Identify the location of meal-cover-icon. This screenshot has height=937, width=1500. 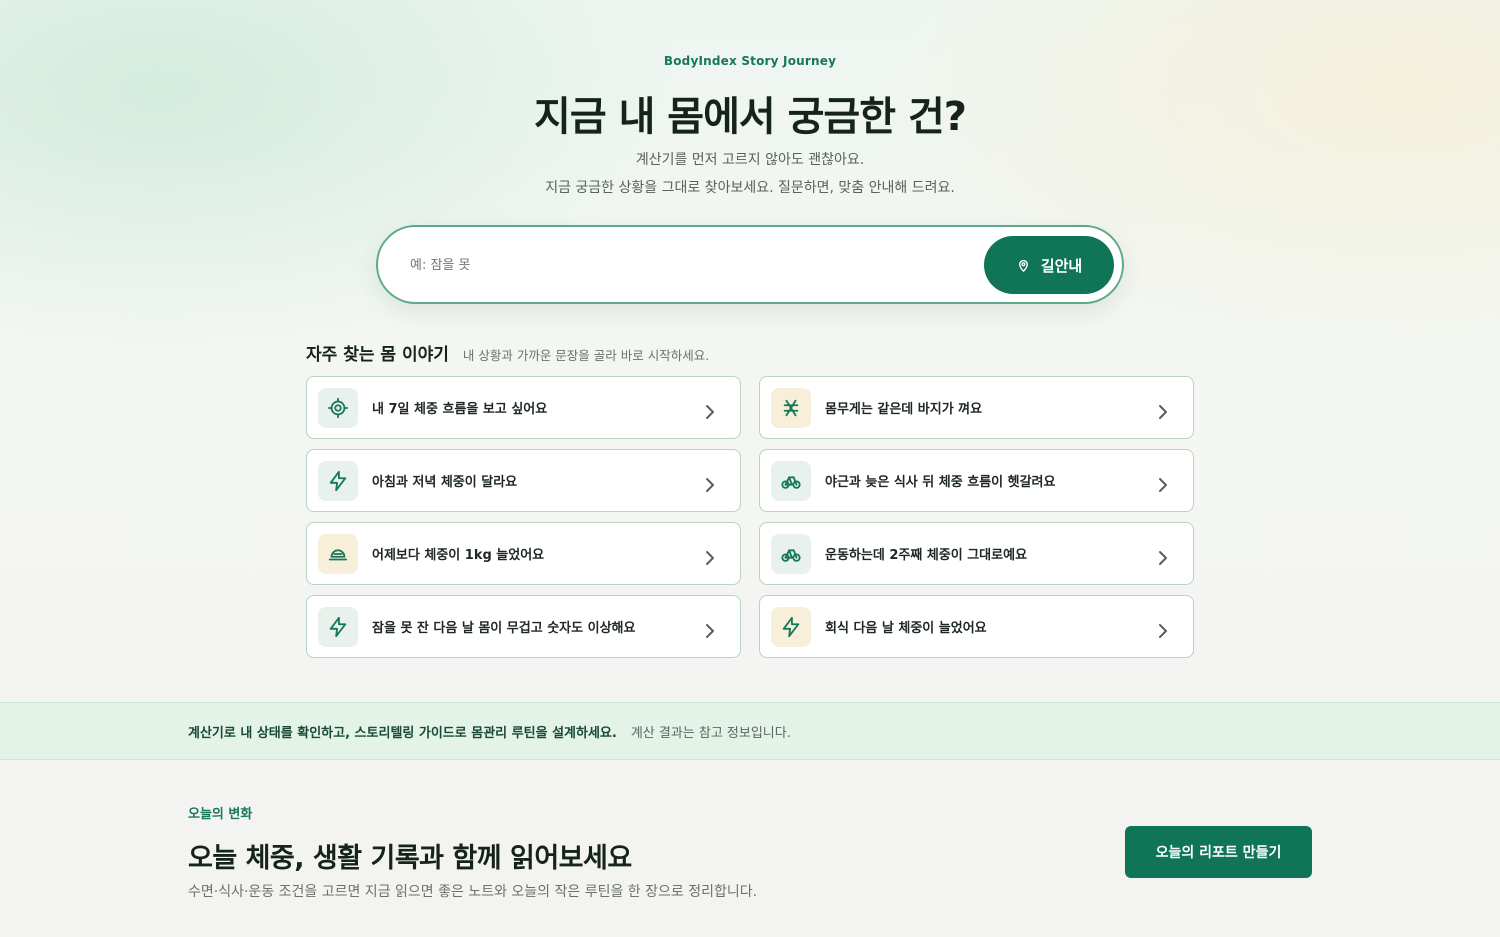
(338, 554).